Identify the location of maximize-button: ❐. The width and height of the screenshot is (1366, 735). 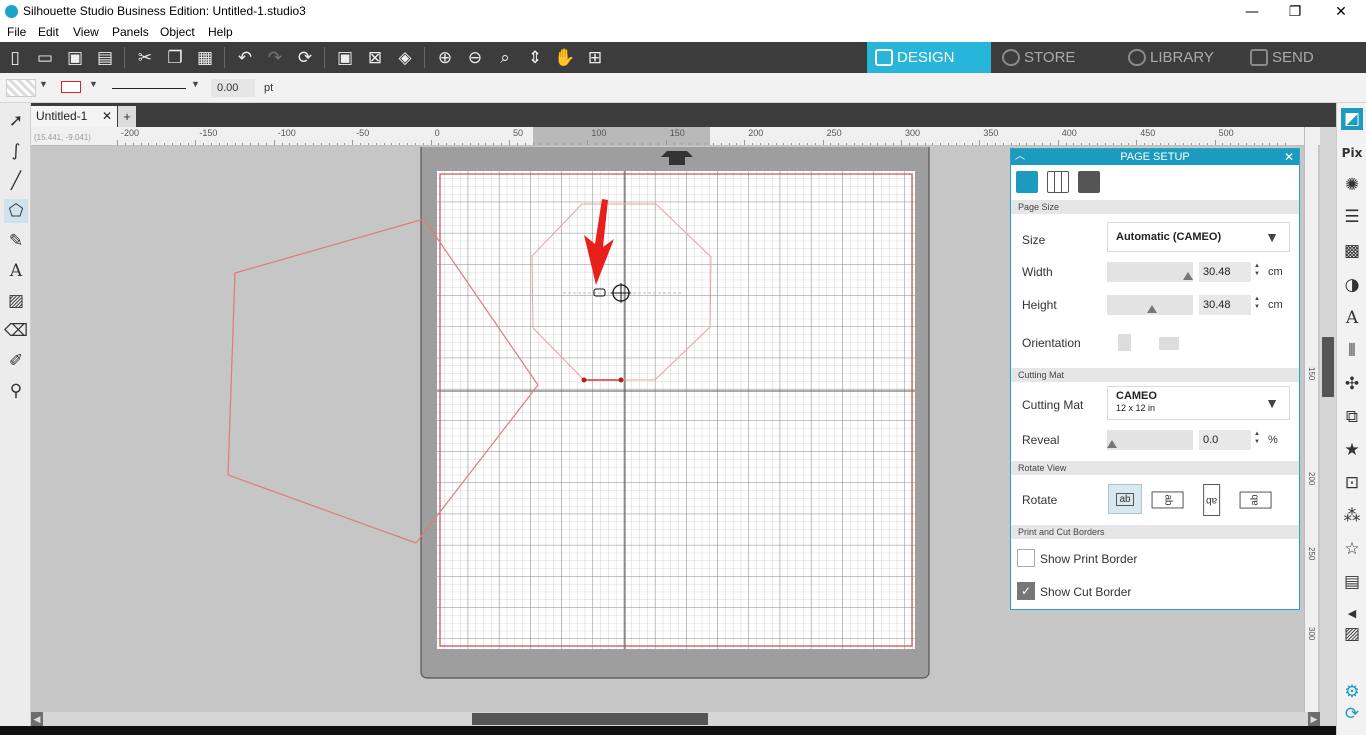
(1295, 12).